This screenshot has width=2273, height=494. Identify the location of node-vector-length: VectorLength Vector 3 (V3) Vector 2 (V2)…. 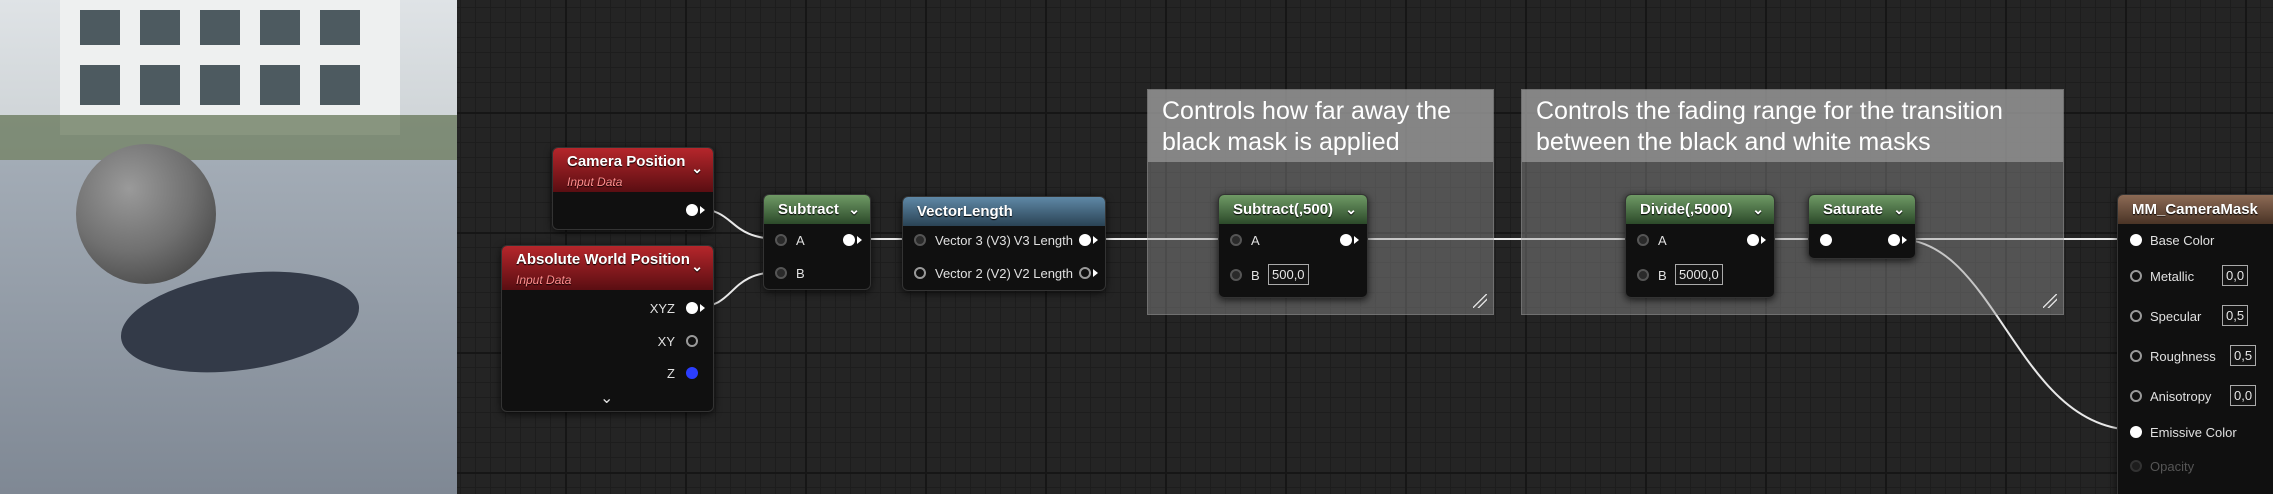
(1004, 243).